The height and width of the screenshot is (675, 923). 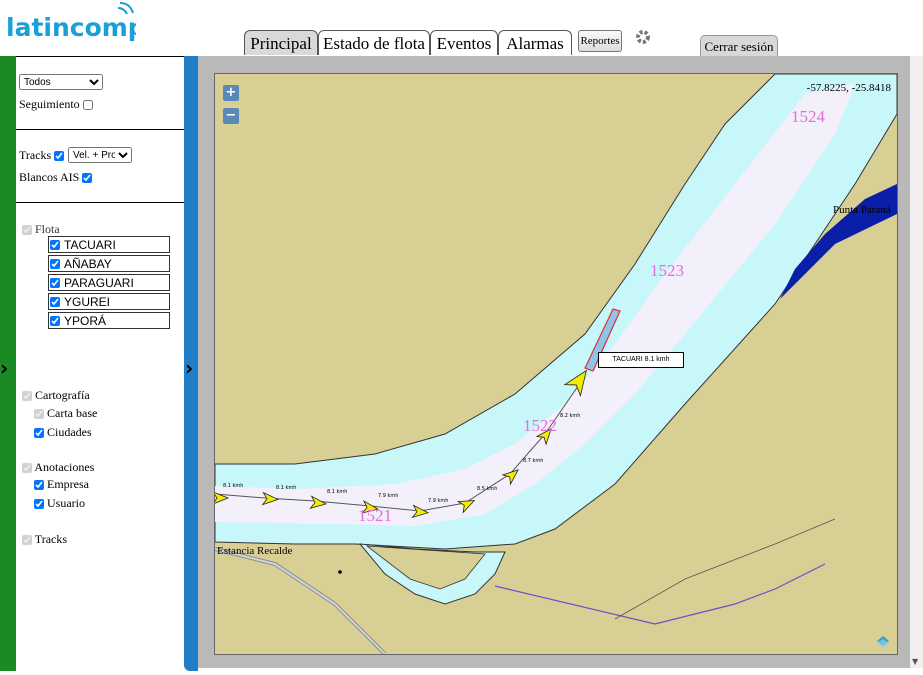 I want to click on empresa-row: Empresa, so click(x=61, y=484).